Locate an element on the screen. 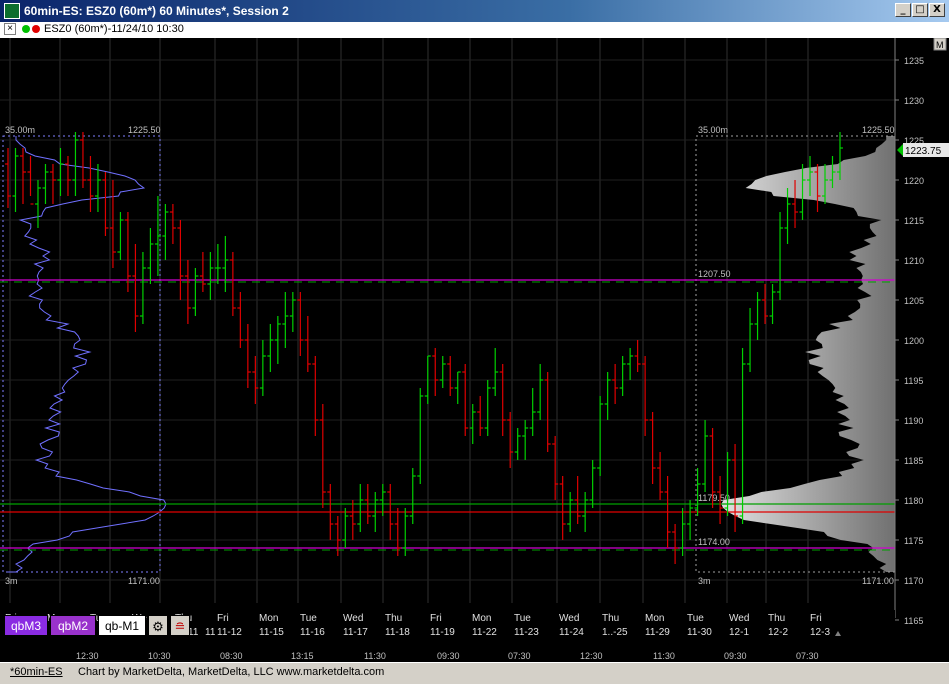  y-tick-label: 1190 is located at coordinates (913, 421).